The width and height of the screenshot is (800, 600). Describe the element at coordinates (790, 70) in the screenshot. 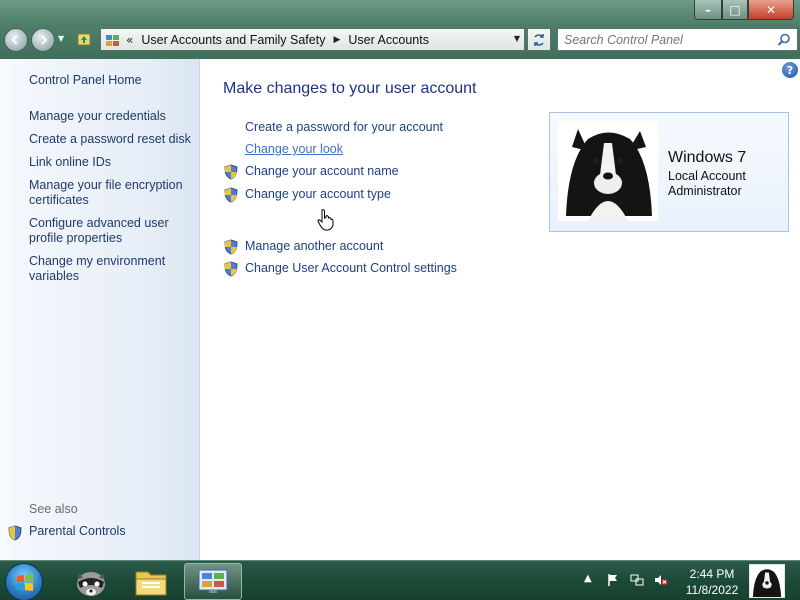

I see `help-icon: ?` at that location.